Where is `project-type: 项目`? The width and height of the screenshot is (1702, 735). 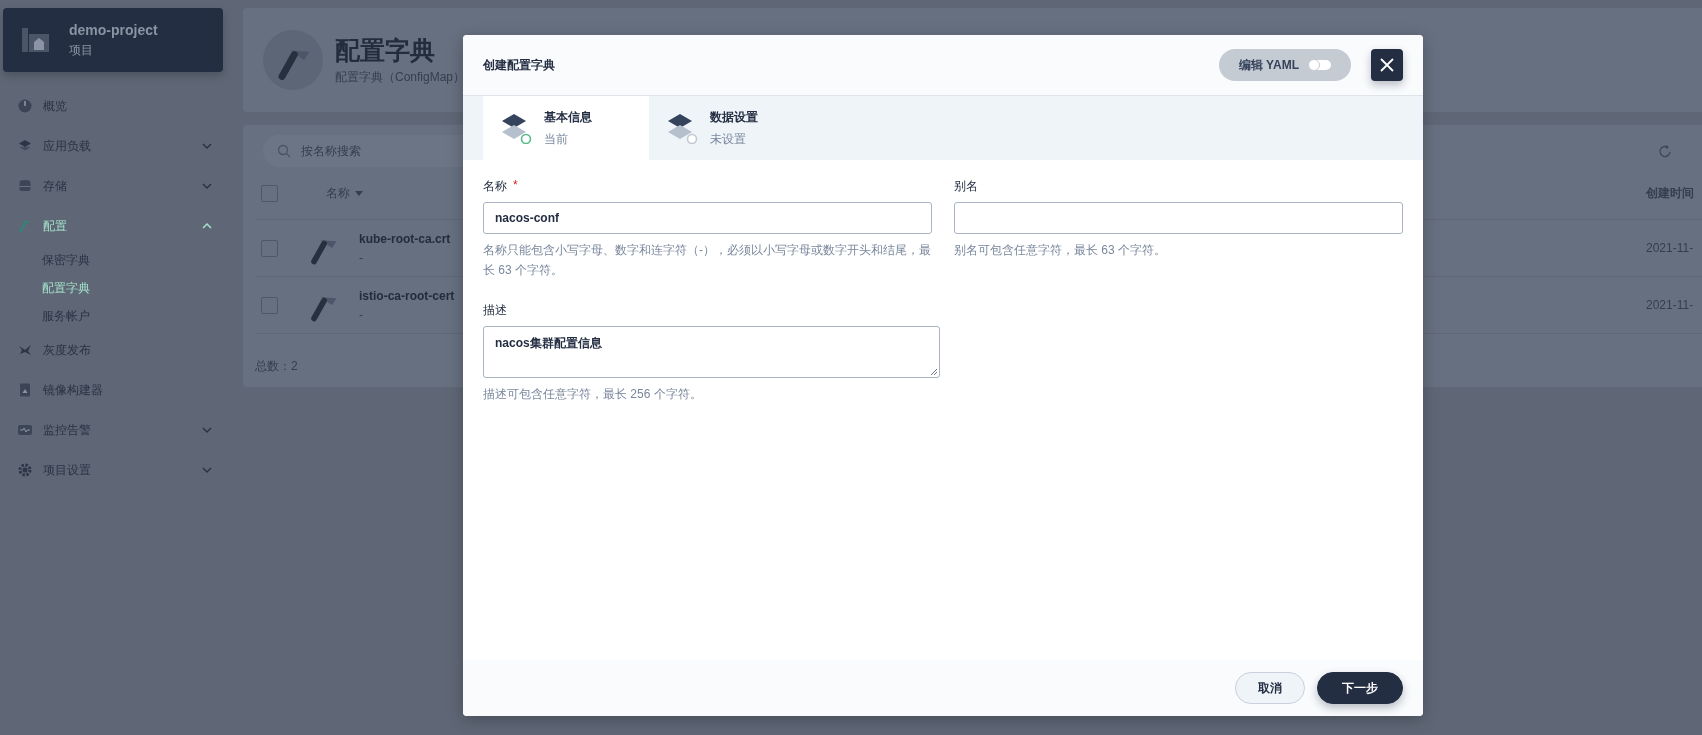 project-type: 项目 is located at coordinates (81, 50).